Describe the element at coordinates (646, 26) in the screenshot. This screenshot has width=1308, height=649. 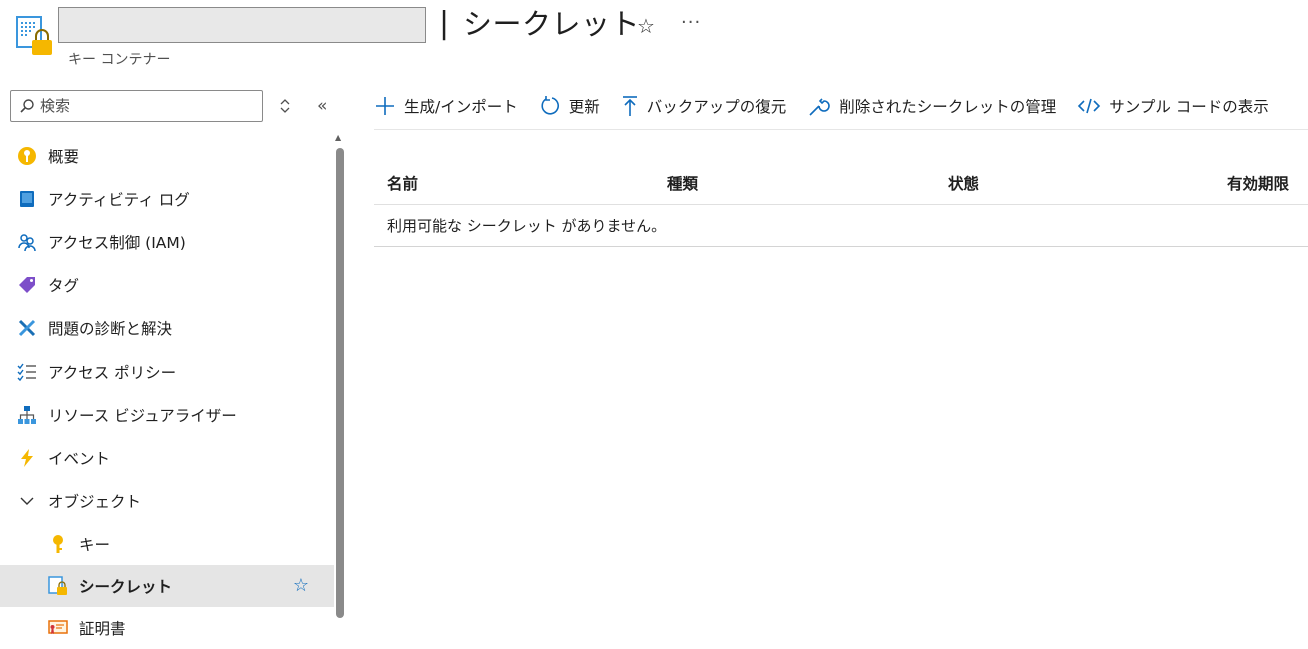
I see `favorite-star-icon: ☆` at that location.